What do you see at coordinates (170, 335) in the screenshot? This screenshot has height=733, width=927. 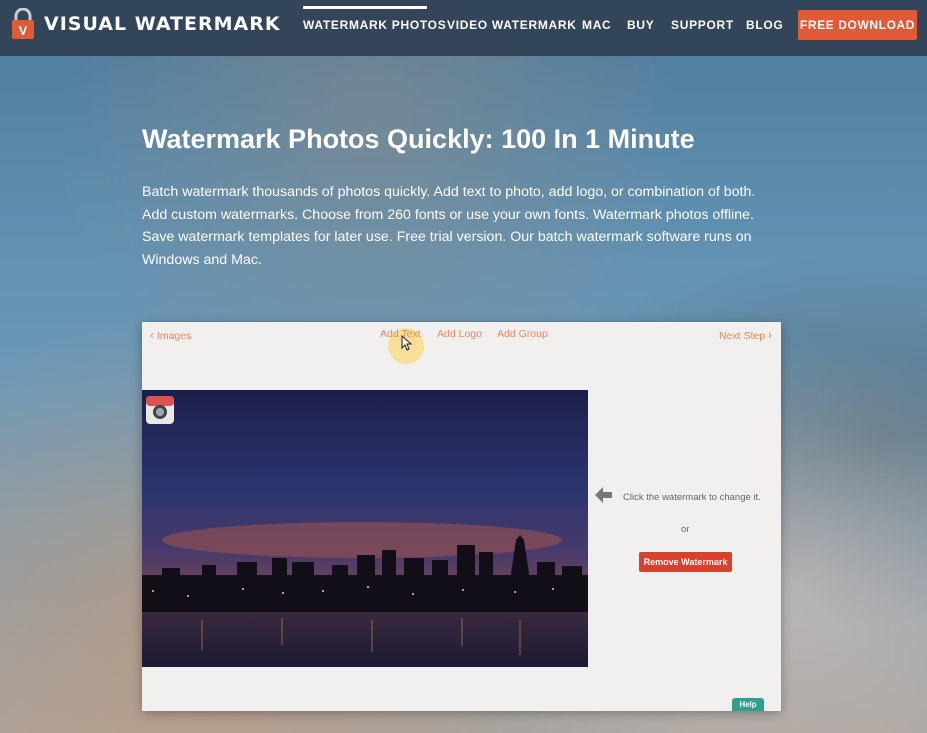 I see `back-to-images-link: ‹ Images` at bounding box center [170, 335].